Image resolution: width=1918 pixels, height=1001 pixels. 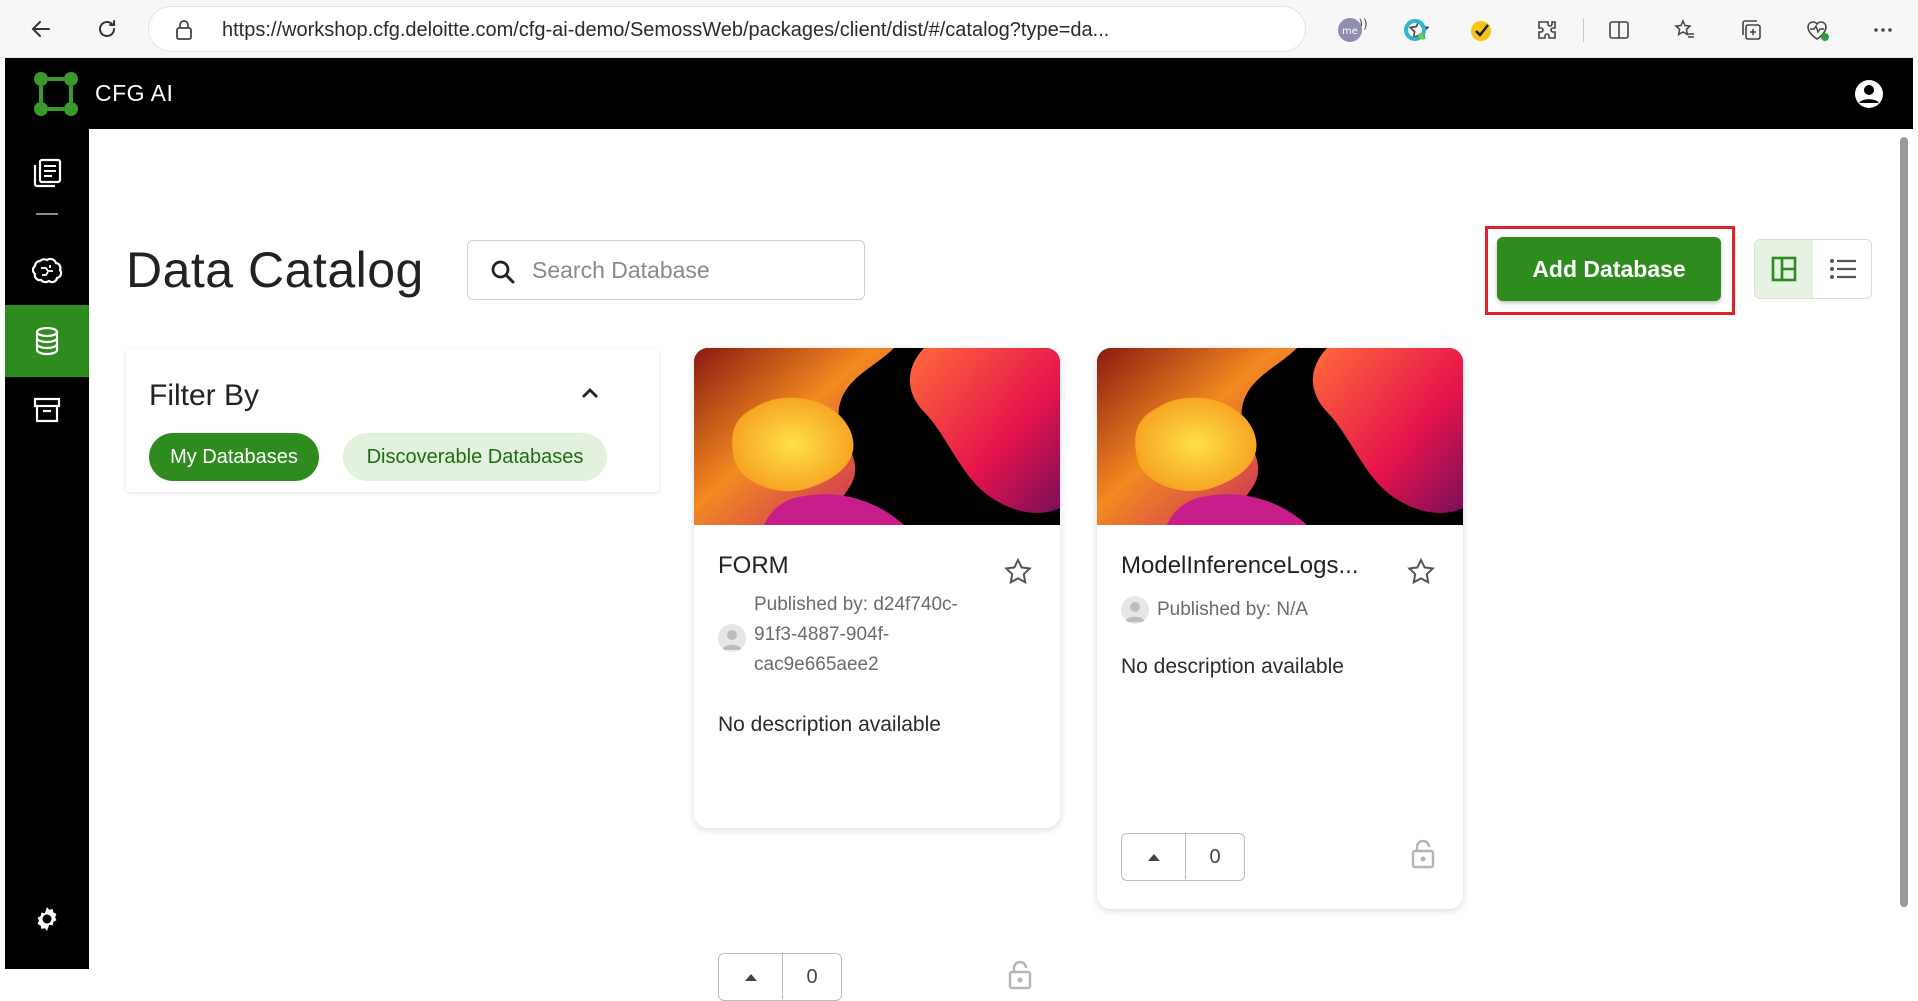 What do you see at coordinates (692, 270) in the screenshot?
I see `search-input` at bounding box center [692, 270].